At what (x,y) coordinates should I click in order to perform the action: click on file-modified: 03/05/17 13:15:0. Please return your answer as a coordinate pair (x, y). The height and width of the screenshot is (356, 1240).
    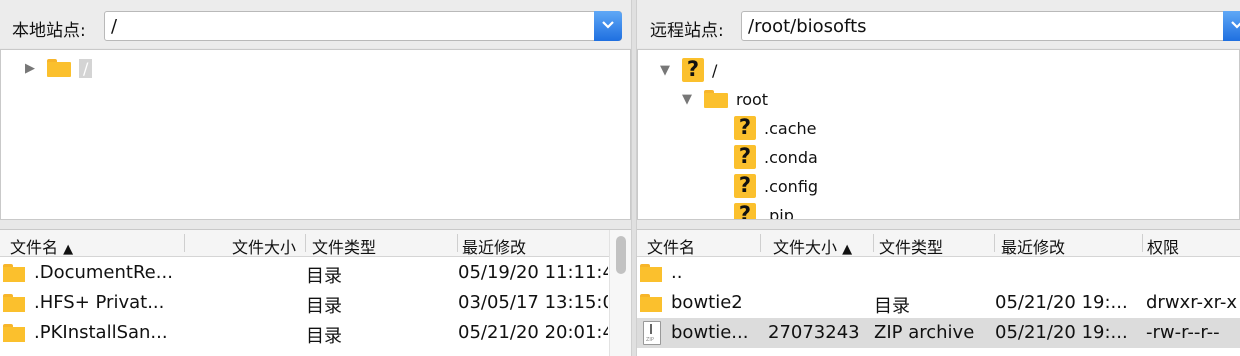
    Looking at the image, I should click on (533, 302).